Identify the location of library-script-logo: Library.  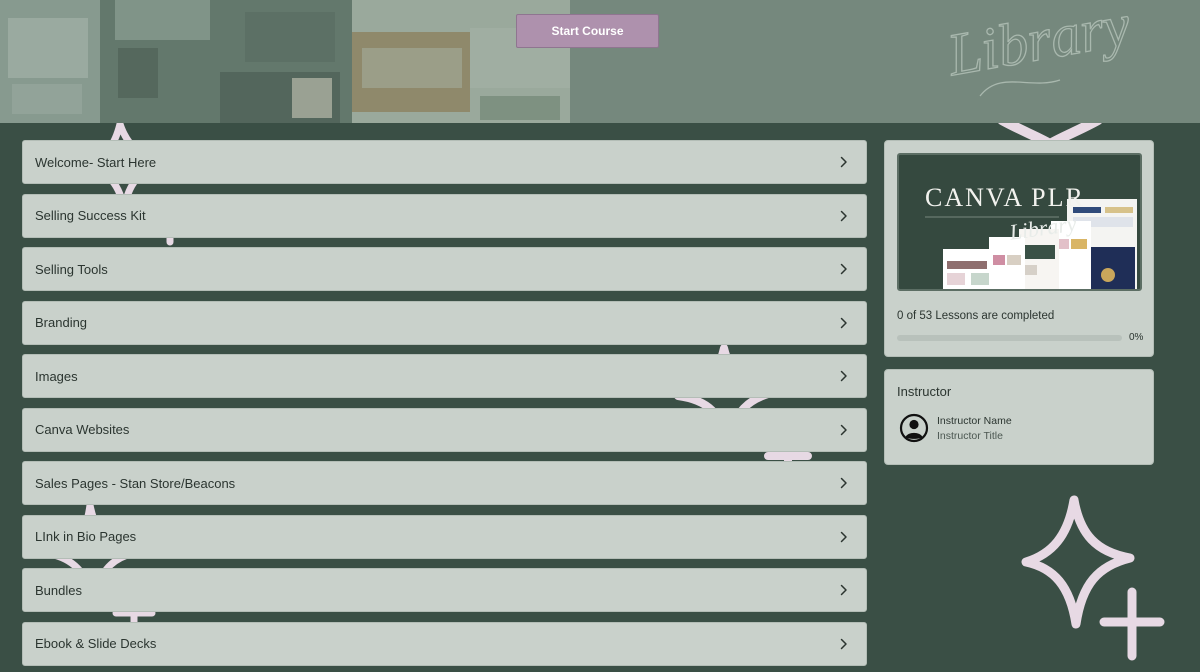
(1038, 48).